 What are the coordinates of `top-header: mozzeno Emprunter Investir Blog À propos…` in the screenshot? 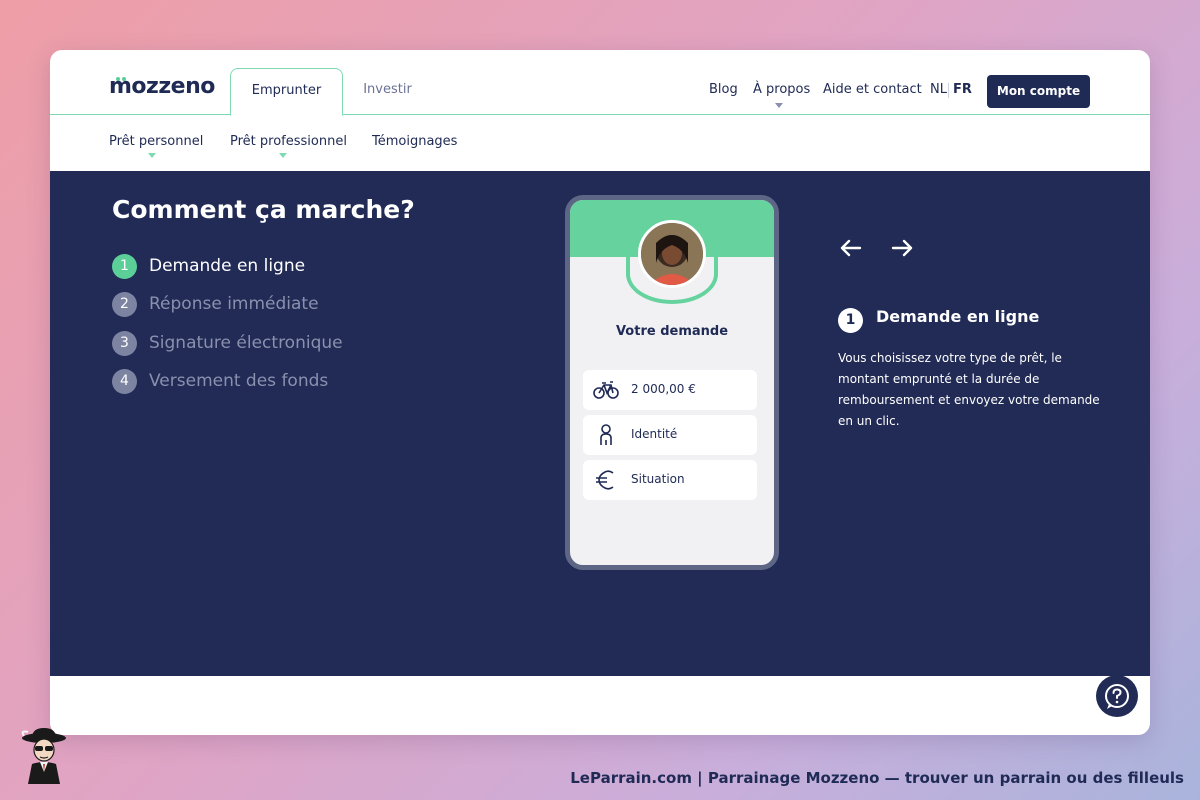 It's located at (600, 83).